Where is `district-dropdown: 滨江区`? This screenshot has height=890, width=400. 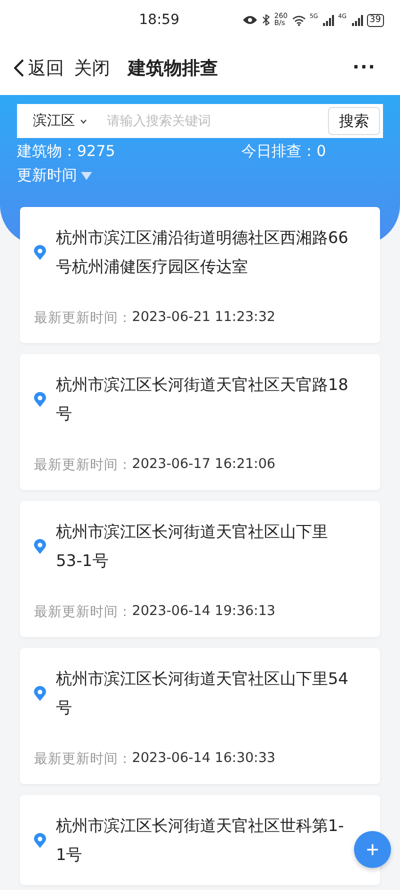 district-dropdown: 滨江区 is located at coordinates (60, 121).